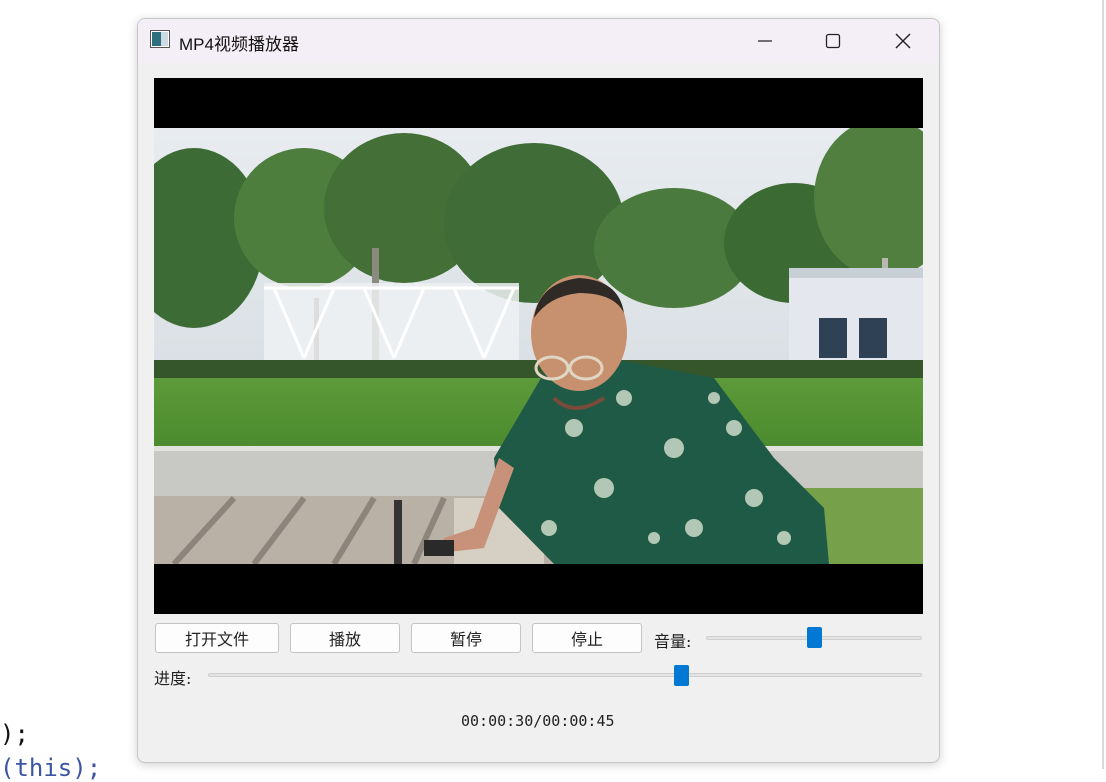 Image resolution: width=1106 pixels, height=782 pixels. What do you see at coordinates (673, 641) in the screenshot?
I see `volume-label: 音量:` at bounding box center [673, 641].